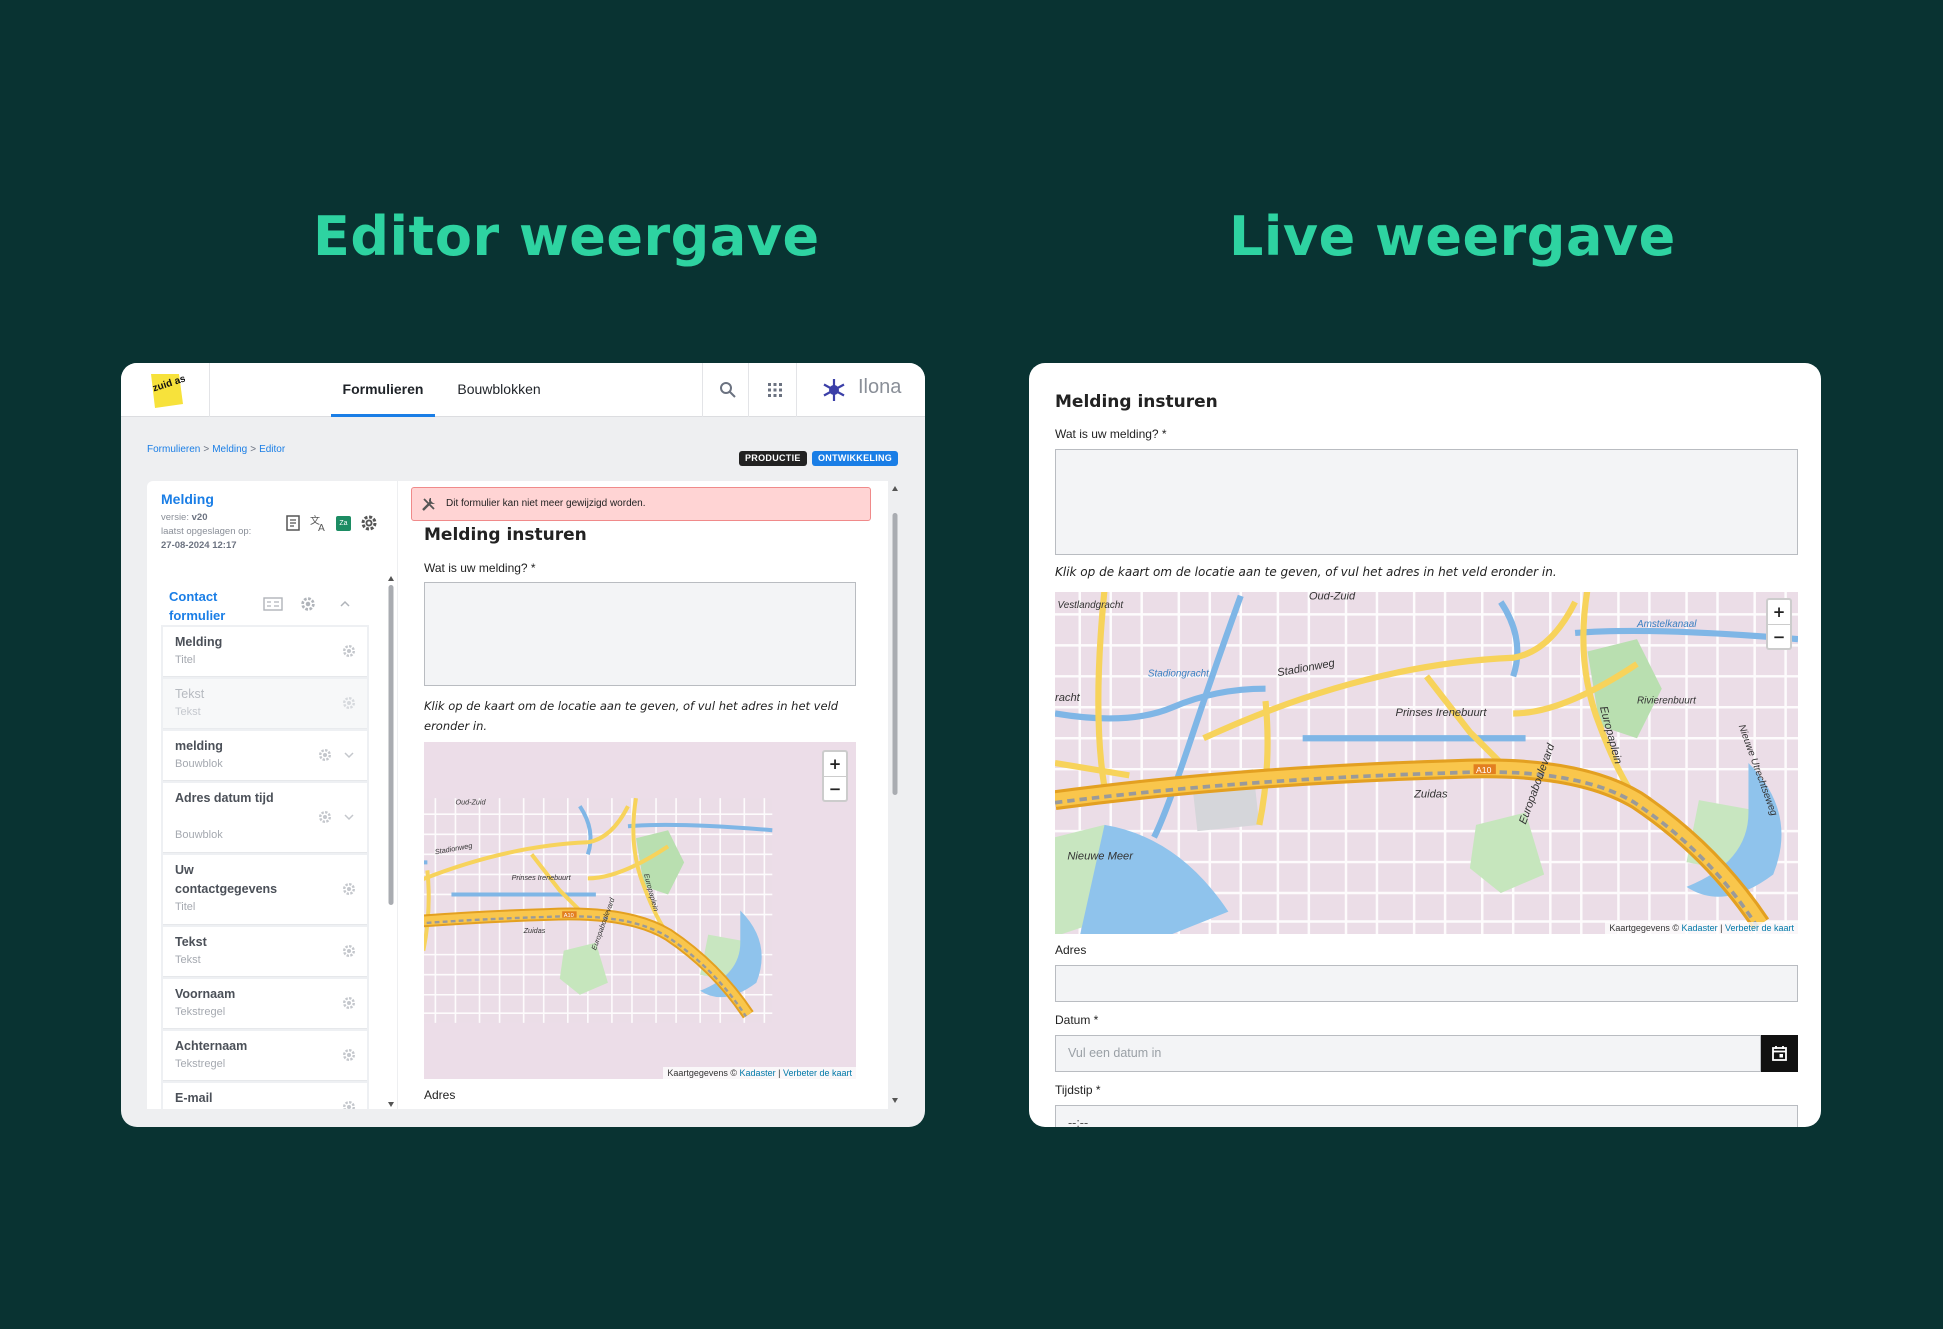 The image size is (1943, 1329). I want to click on editor-view-heading: Editor weergave, so click(566, 236).